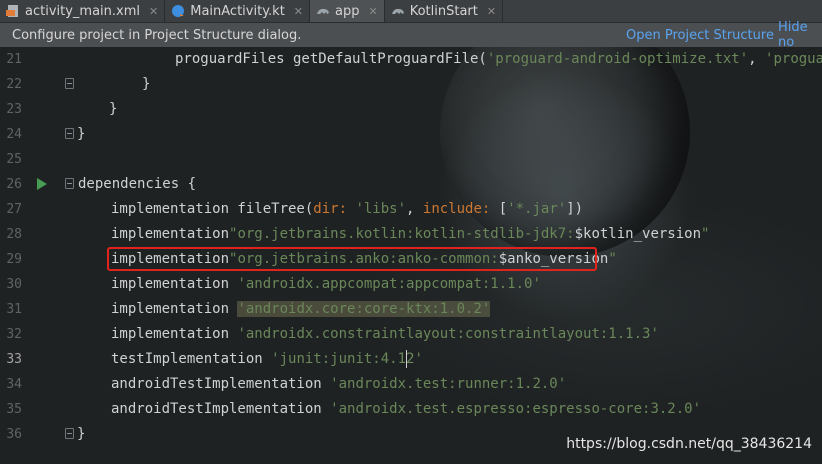  What do you see at coordinates (12, 11) in the screenshot?
I see `xml-file-icon` at bounding box center [12, 11].